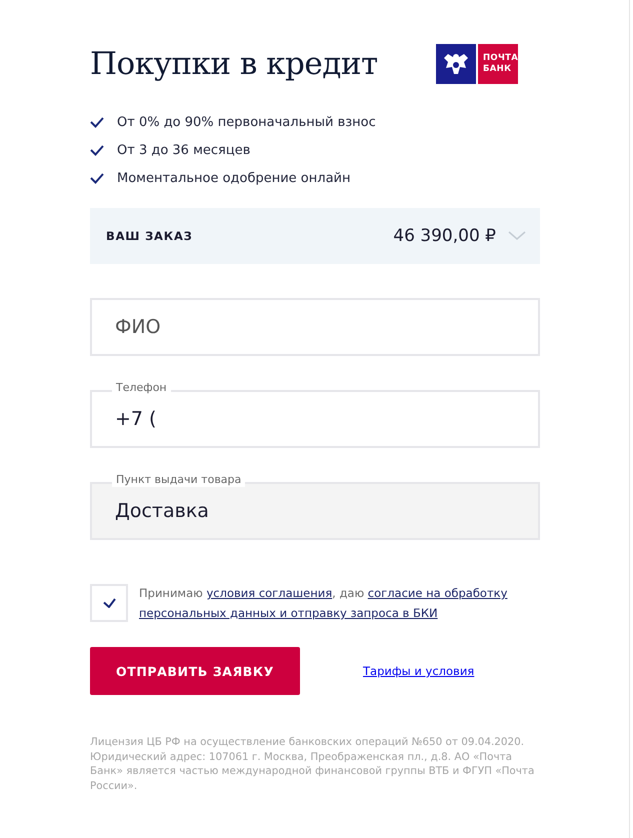 The height and width of the screenshot is (838, 633). I want to click on order-summary: ВАШ ЗАКАЗ 46 390,00 ₽, so click(315, 236).